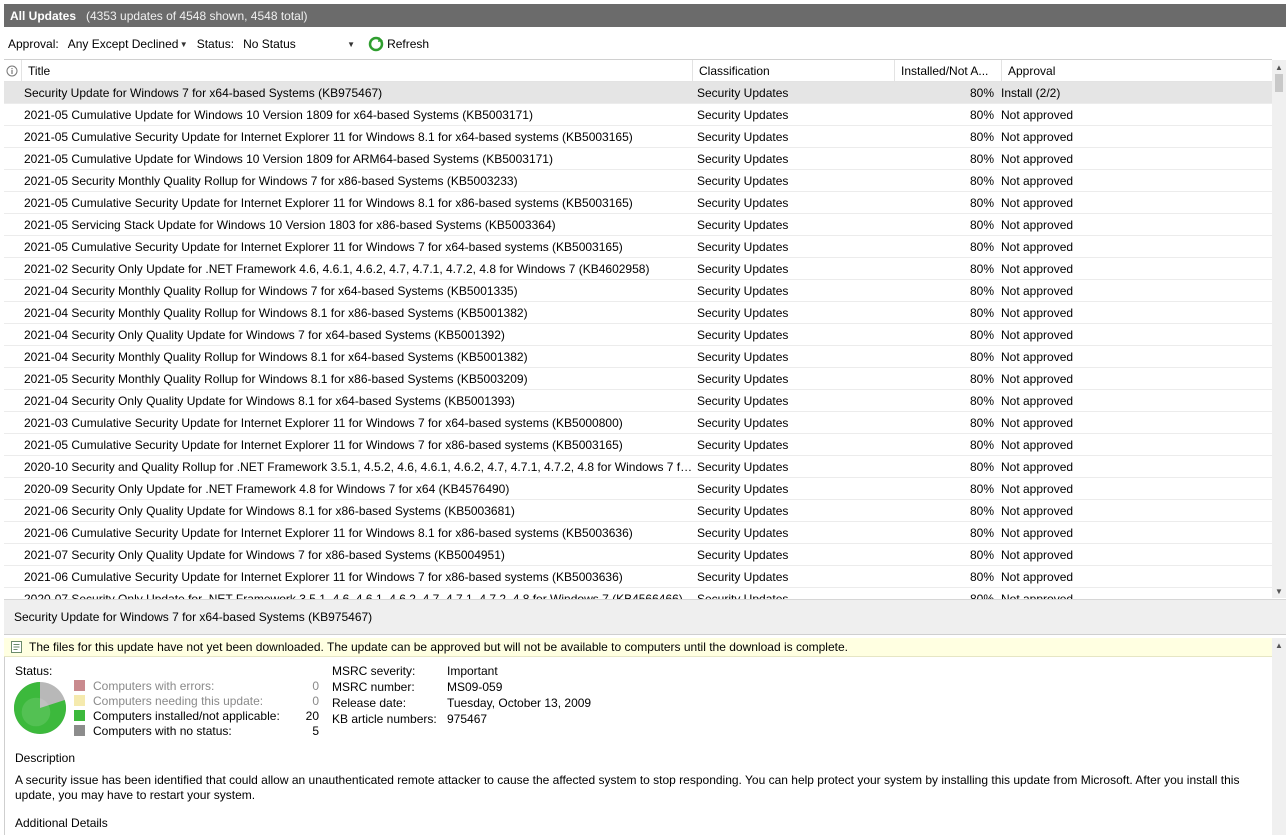 Image resolution: width=1286 pixels, height=835 pixels. What do you see at coordinates (191, 686) in the screenshot?
I see `legend-label: Computers with errors:` at bounding box center [191, 686].